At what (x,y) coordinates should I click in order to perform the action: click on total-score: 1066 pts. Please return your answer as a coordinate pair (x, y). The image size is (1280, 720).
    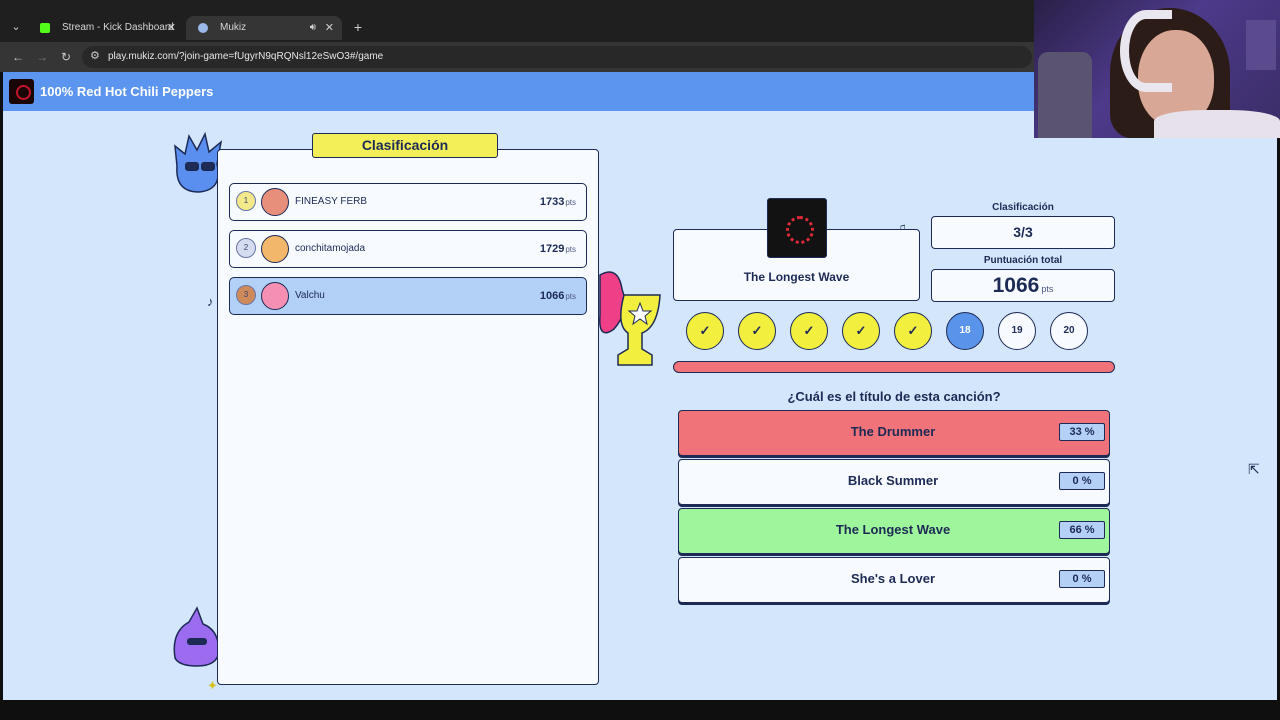
    Looking at the image, I should click on (1023, 285).